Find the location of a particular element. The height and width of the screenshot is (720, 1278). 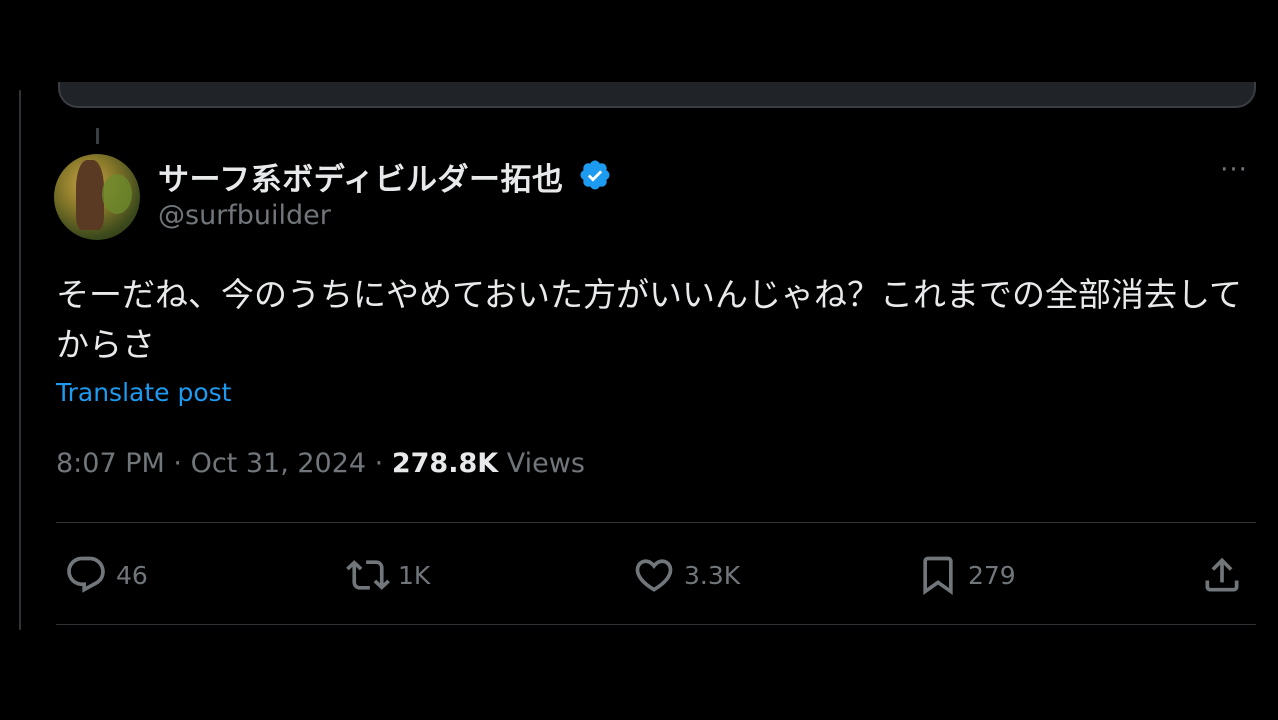

translate-post-link: Translate post is located at coordinates (143, 392).